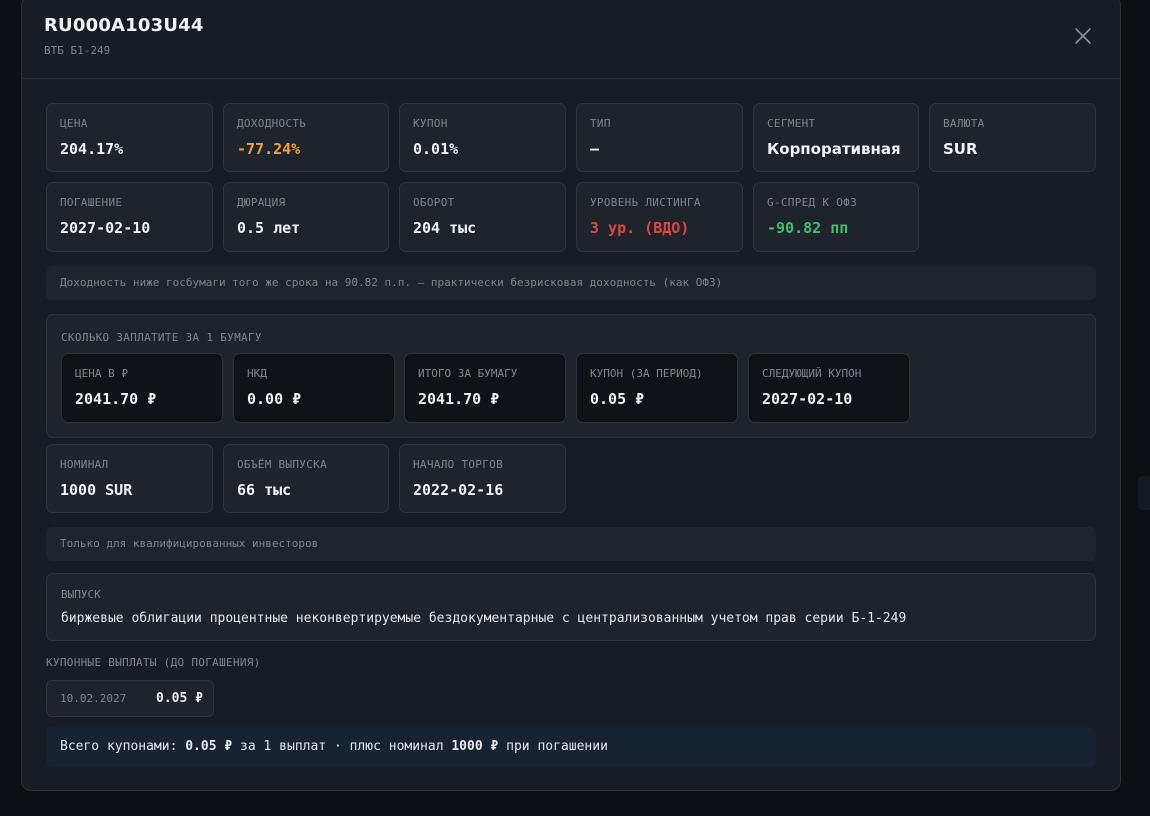 The width and height of the screenshot is (1150, 816). I want to click on stat-currency: ВАЛЮТА SUR, so click(1012, 137).